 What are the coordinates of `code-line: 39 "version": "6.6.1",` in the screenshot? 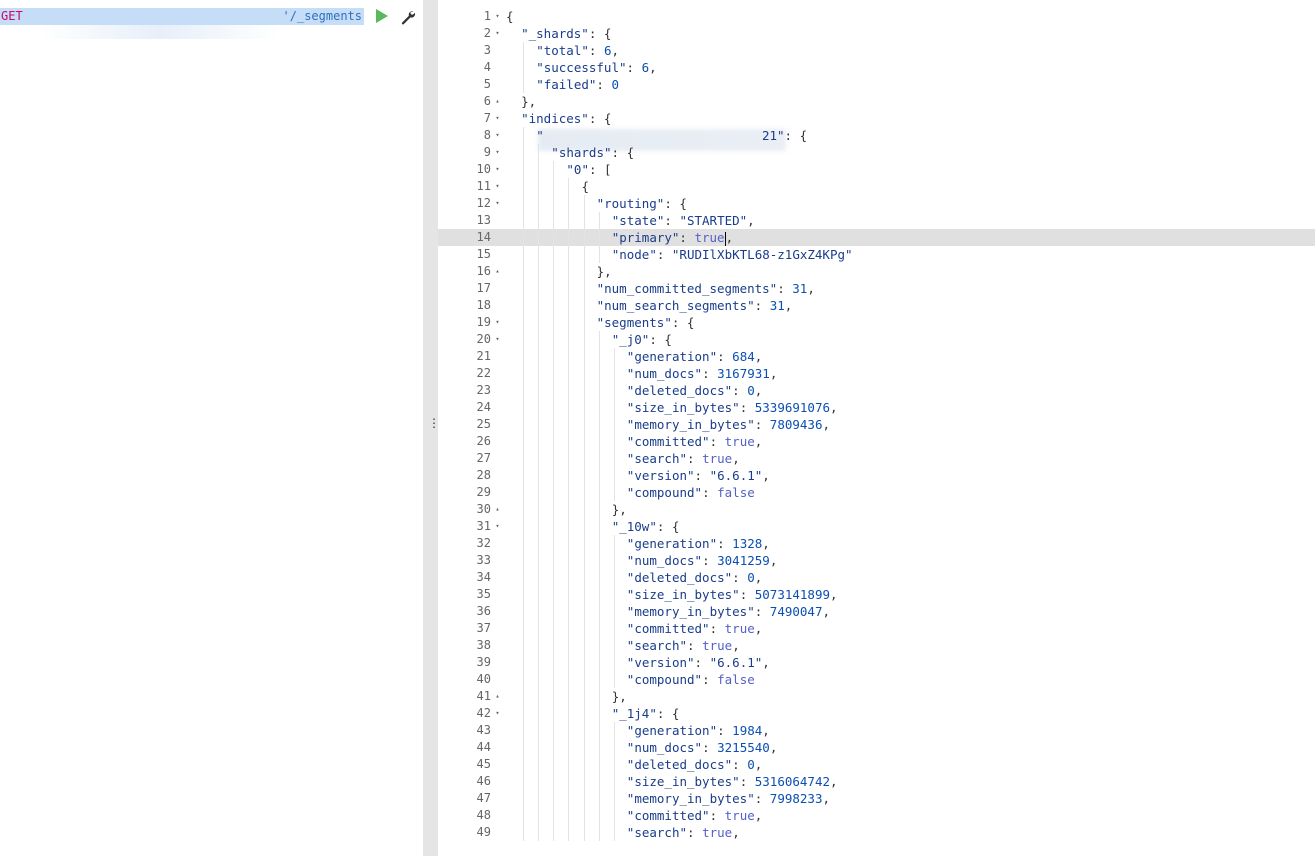 It's located at (876, 662).